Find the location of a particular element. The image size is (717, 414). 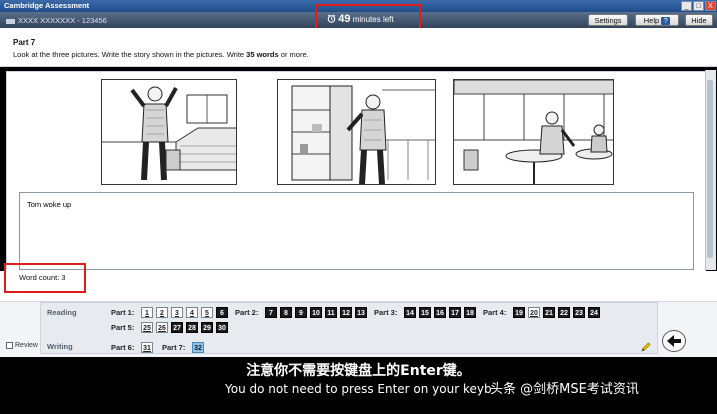

question-26-button: 26 is located at coordinates (162, 327).